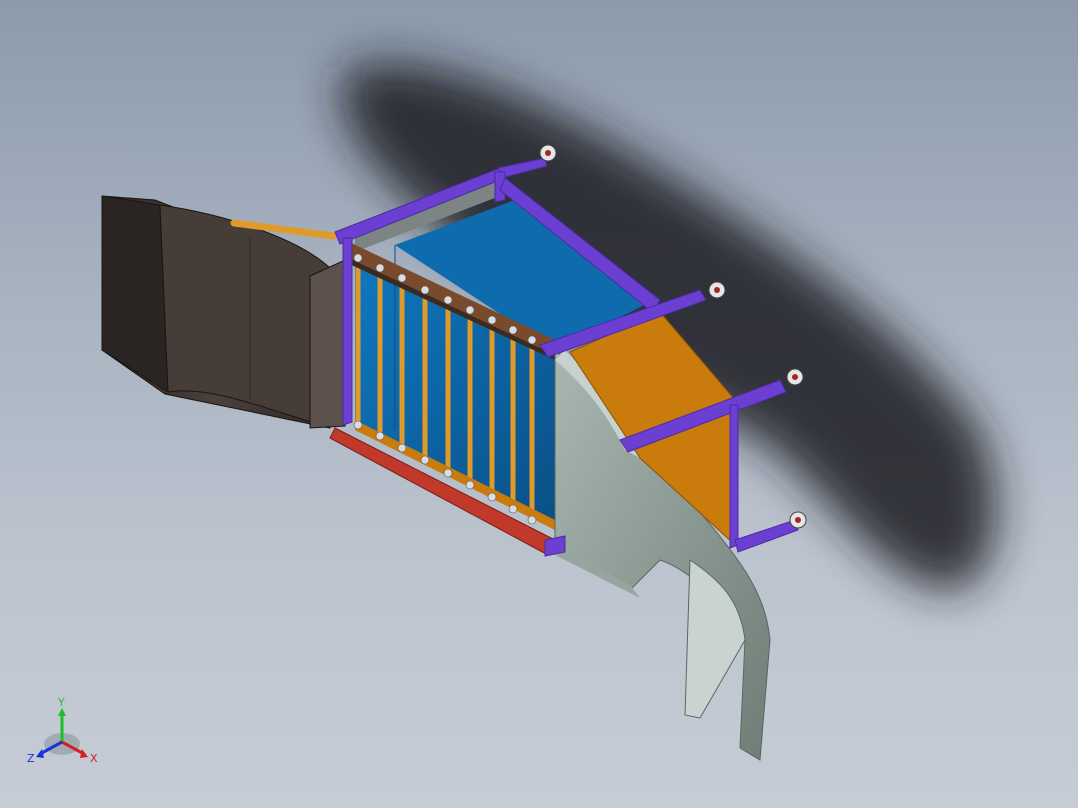 The image size is (1078, 808). What do you see at coordinates (40, 753) in the screenshot?
I see `z-axis-arrow` at bounding box center [40, 753].